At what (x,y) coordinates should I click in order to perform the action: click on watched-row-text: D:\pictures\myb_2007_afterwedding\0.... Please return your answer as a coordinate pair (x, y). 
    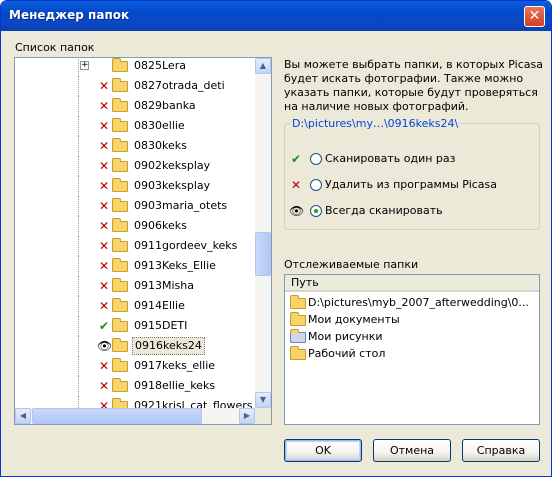
    Looking at the image, I should click on (418, 302).